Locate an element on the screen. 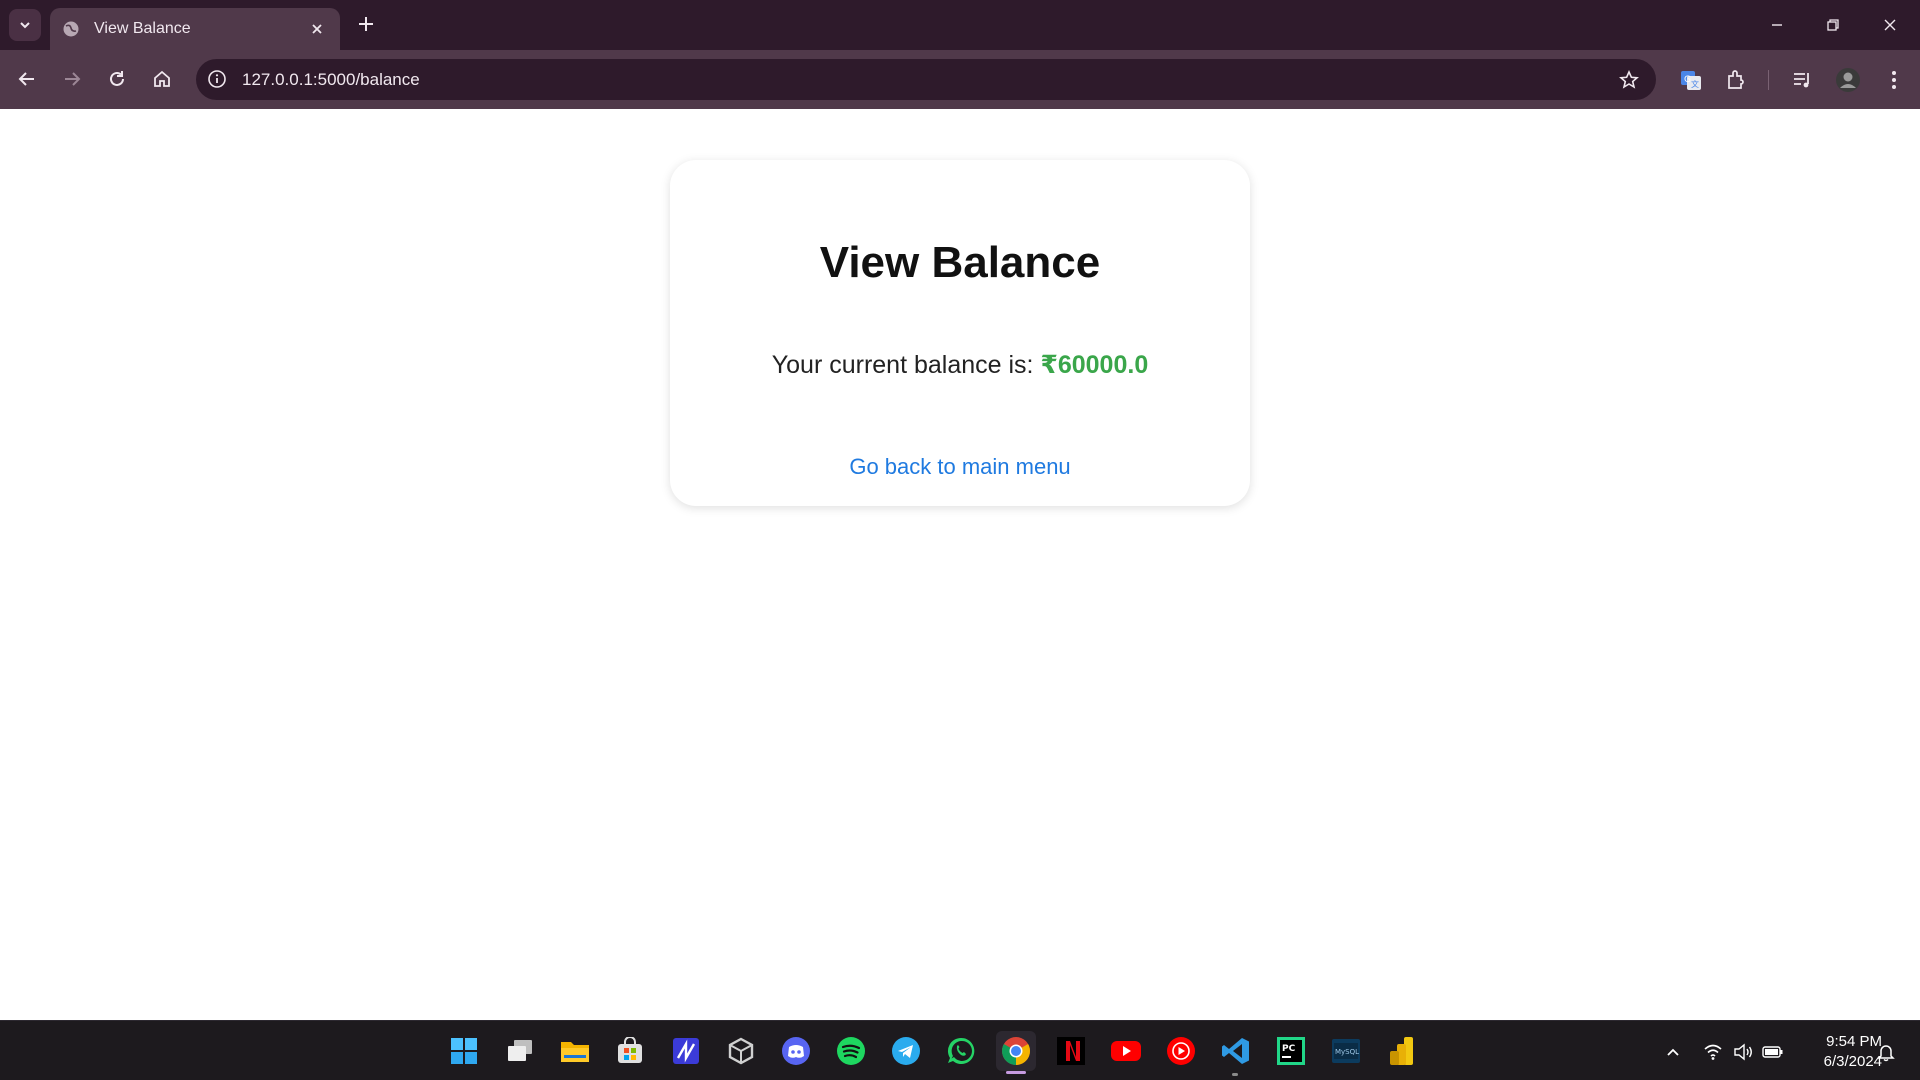  discord-icon is located at coordinates (796, 1051).